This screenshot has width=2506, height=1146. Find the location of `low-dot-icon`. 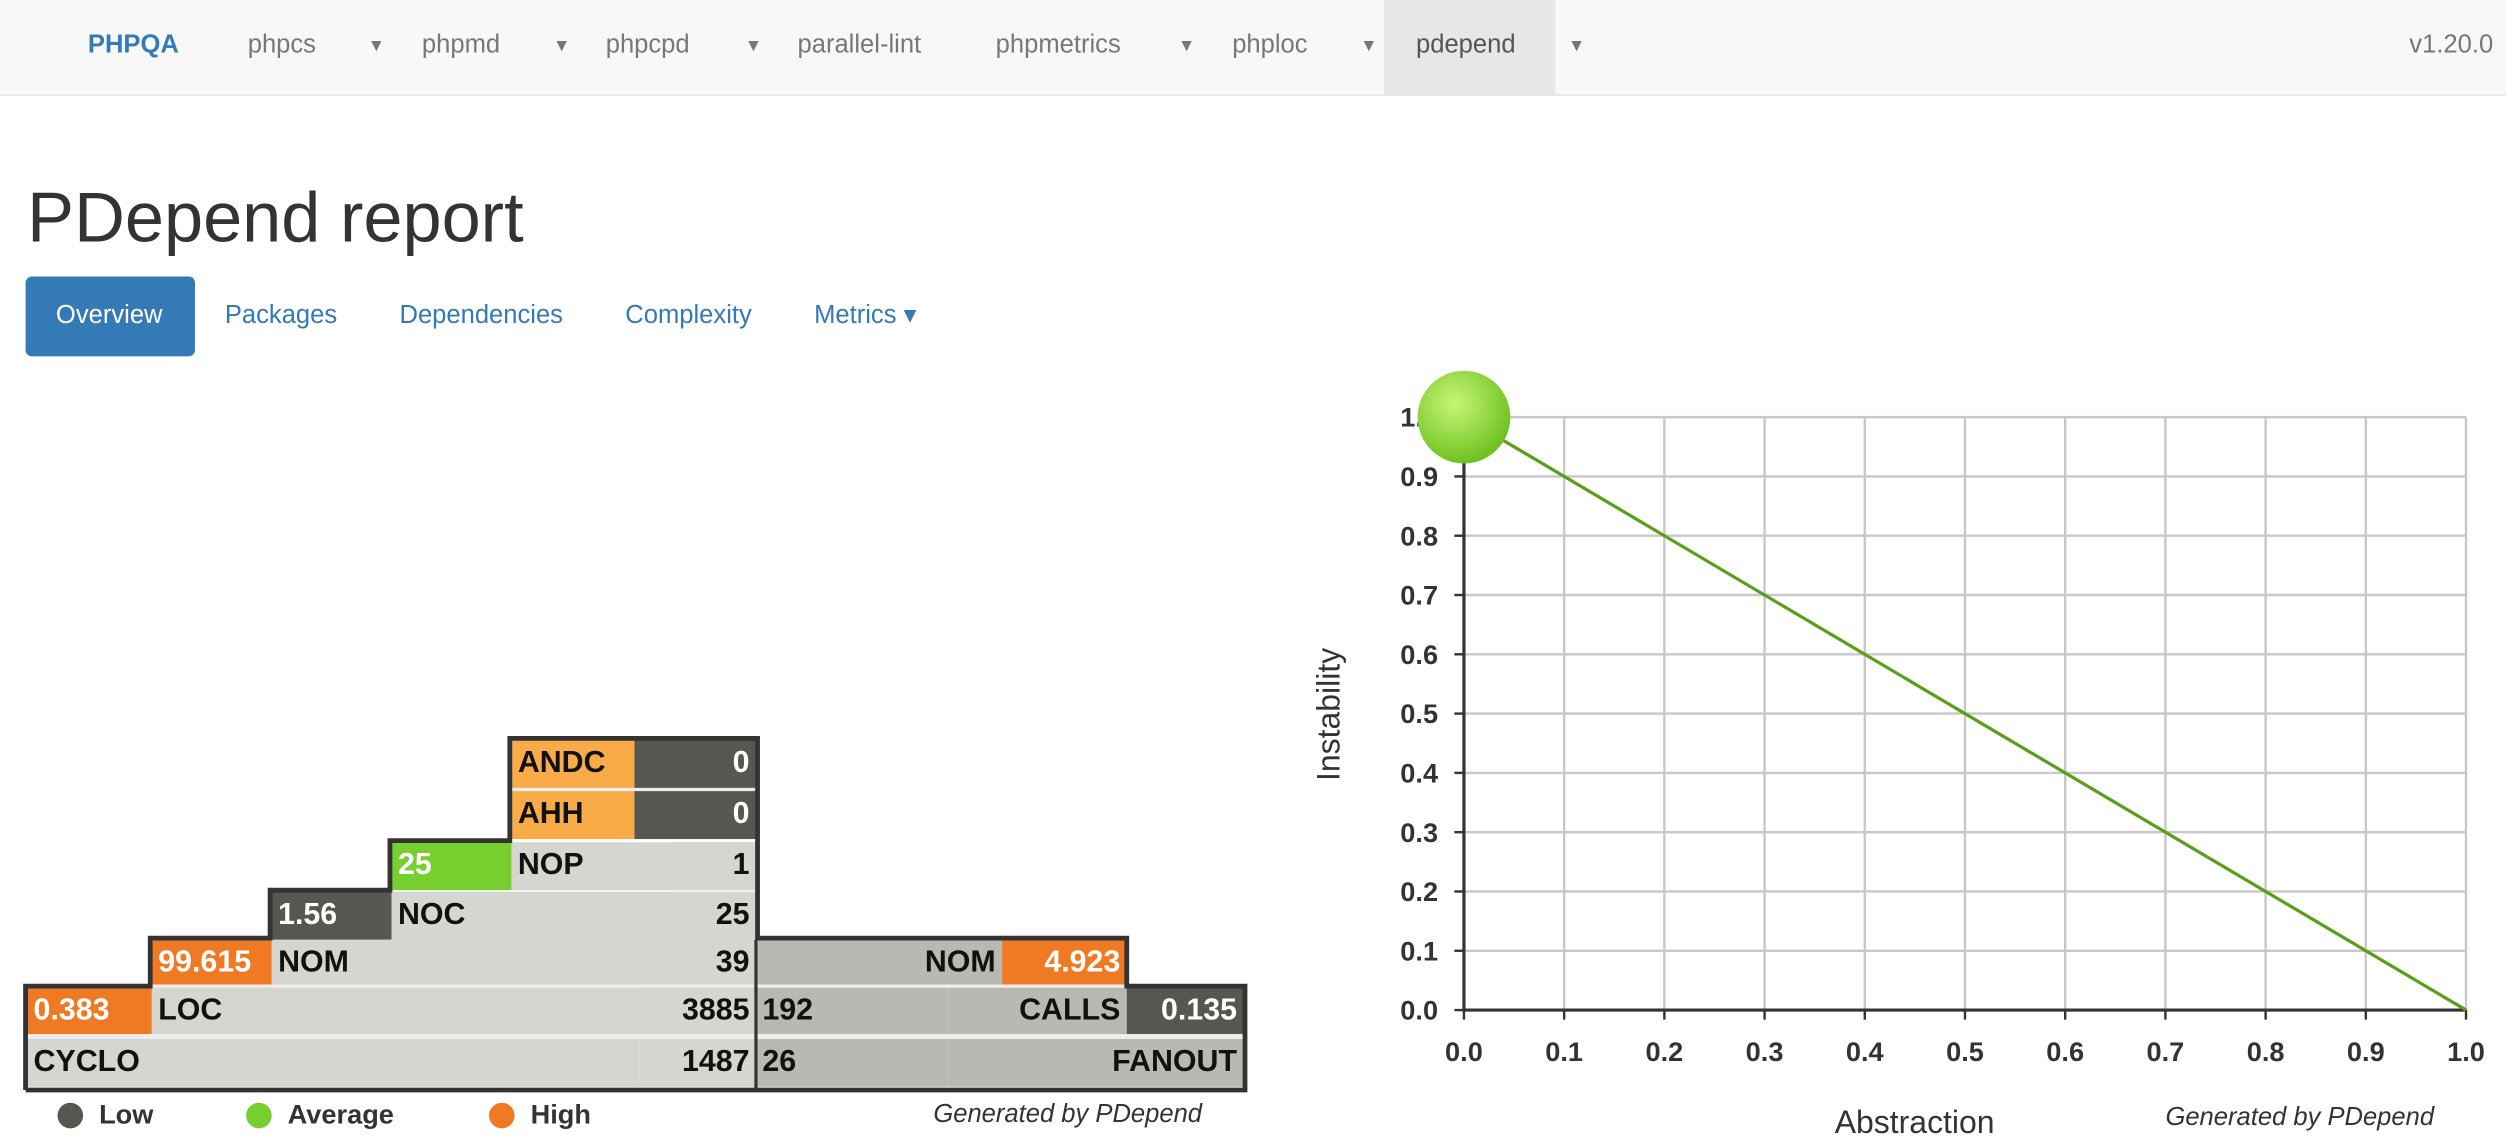

low-dot-icon is located at coordinates (70, 1115).